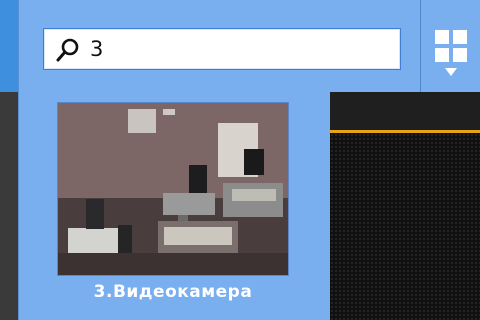 The image size is (480, 320). Describe the element at coordinates (67, 50) in the screenshot. I see `search-icon` at that location.